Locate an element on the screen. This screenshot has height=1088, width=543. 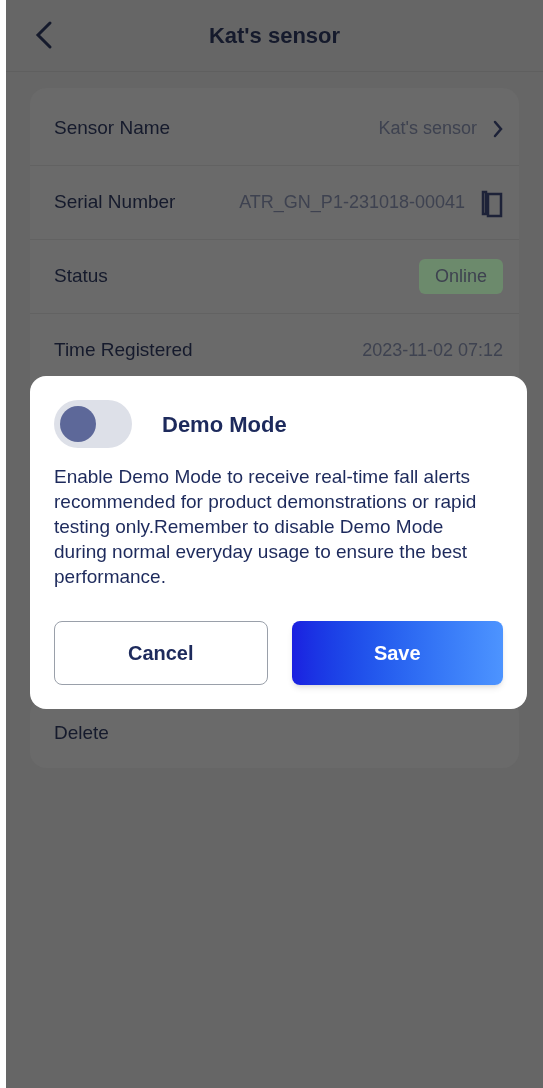
back-icon is located at coordinates (44, 35).